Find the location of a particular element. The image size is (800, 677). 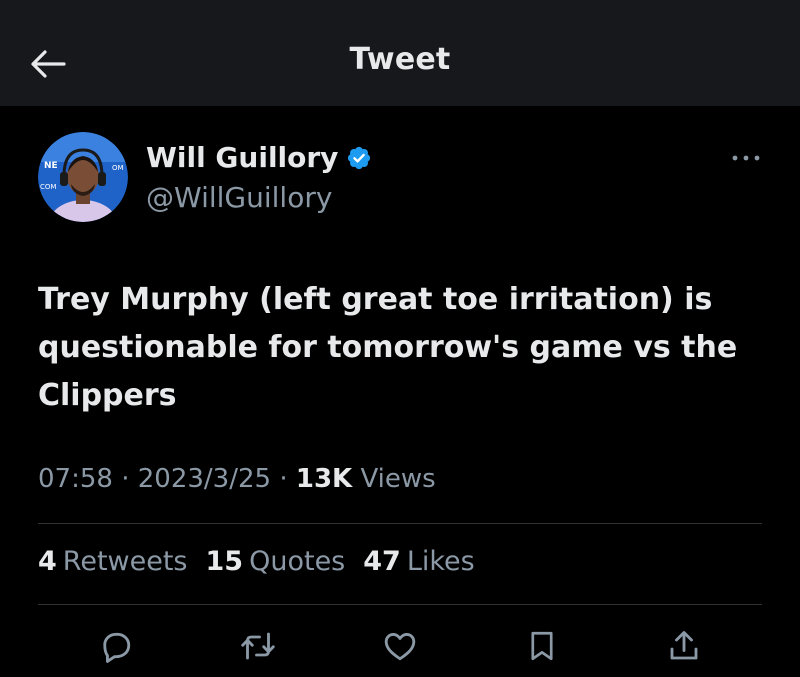

reply-button is located at coordinates (116, 646).